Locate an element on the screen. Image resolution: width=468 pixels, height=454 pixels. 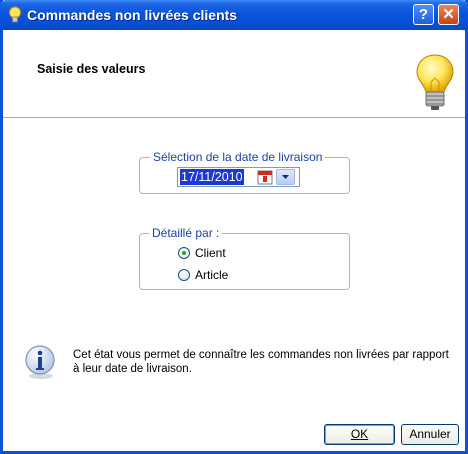
detail-by-group: Détaillé par : Client Article is located at coordinates (244, 258).